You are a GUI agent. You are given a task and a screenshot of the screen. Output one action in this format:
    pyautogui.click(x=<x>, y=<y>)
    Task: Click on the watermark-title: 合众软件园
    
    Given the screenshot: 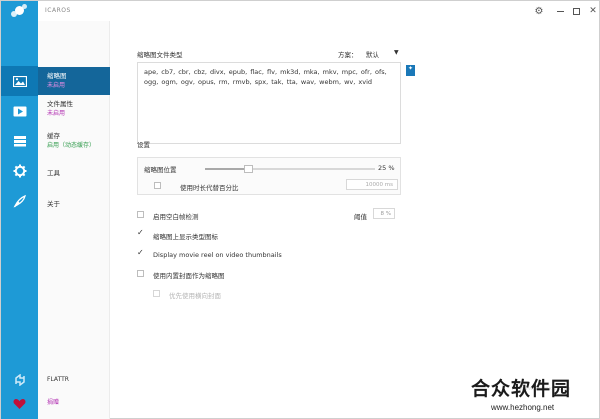 What is the action you would take?
    pyautogui.click(x=521, y=389)
    